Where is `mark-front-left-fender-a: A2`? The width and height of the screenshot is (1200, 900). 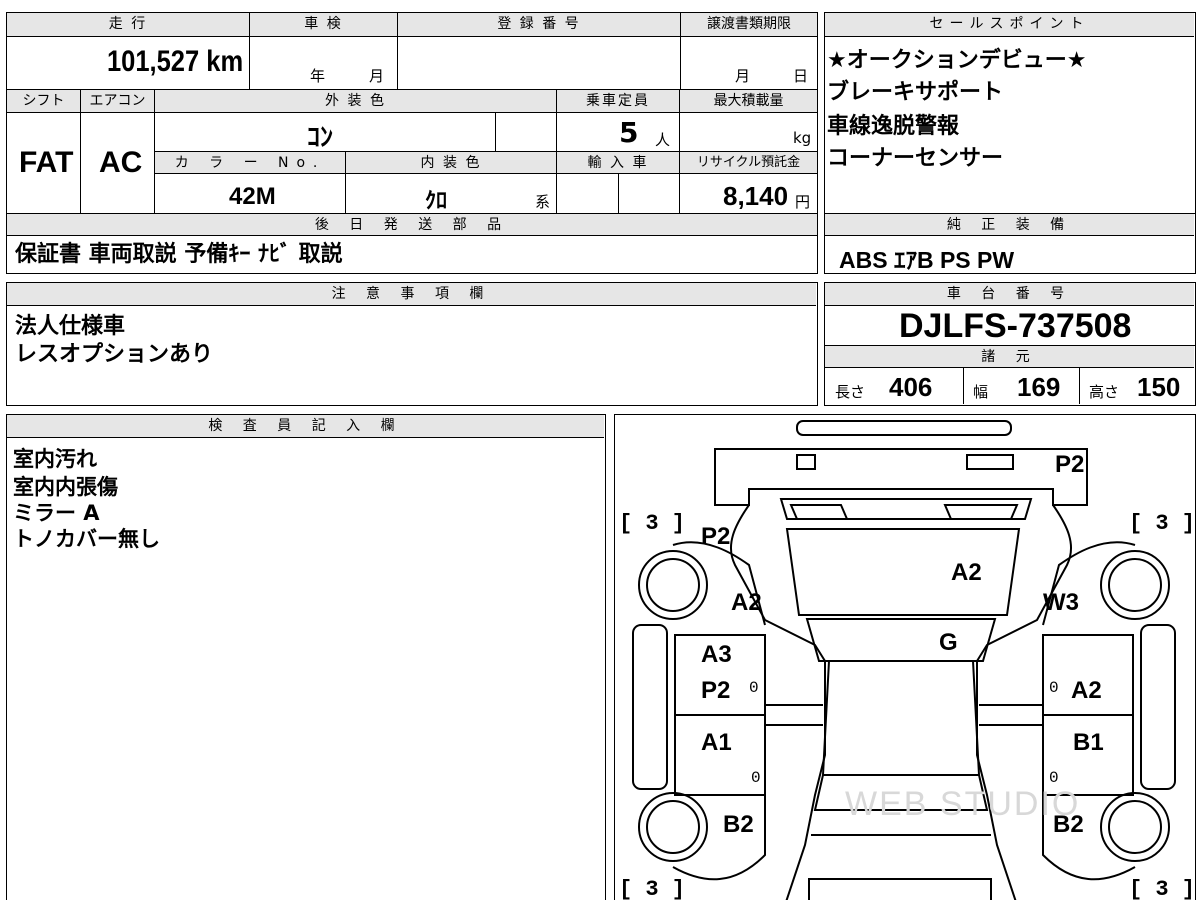 mark-front-left-fender-a: A2 is located at coordinates (746, 602).